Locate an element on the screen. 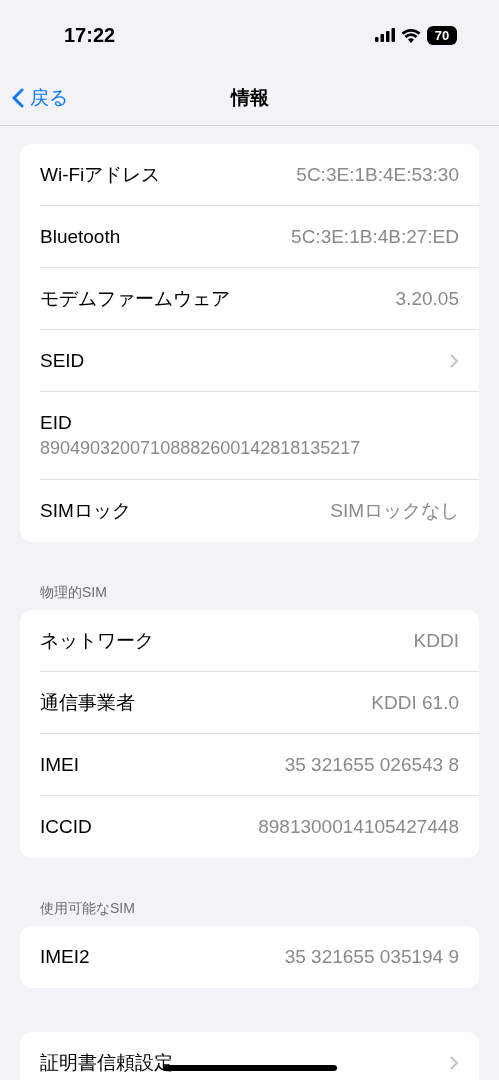 This screenshot has height=1080, width=499. row-value: SIMロックなし is located at coordinates (394, 511).